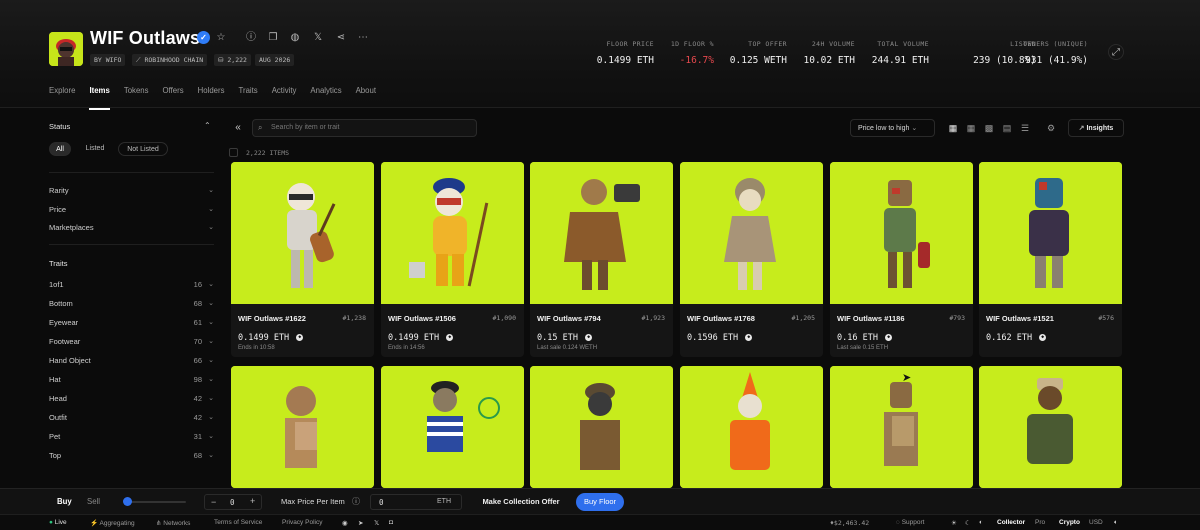 Image resolution: width=1200 pixels, height=530 pixels. I want to click on trait-row: Footwear 70 ⌄, so click(131, 341).